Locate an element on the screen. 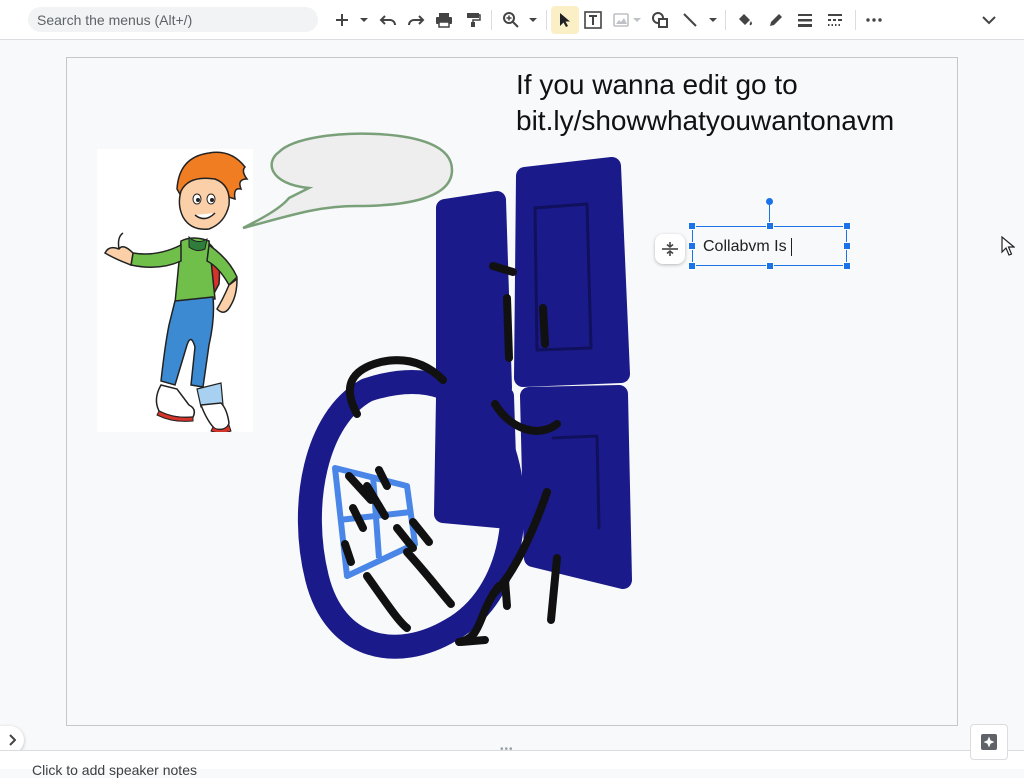 This screenshot has width=1024, height=778. line-menu-button is located at coordinates (713, 20).